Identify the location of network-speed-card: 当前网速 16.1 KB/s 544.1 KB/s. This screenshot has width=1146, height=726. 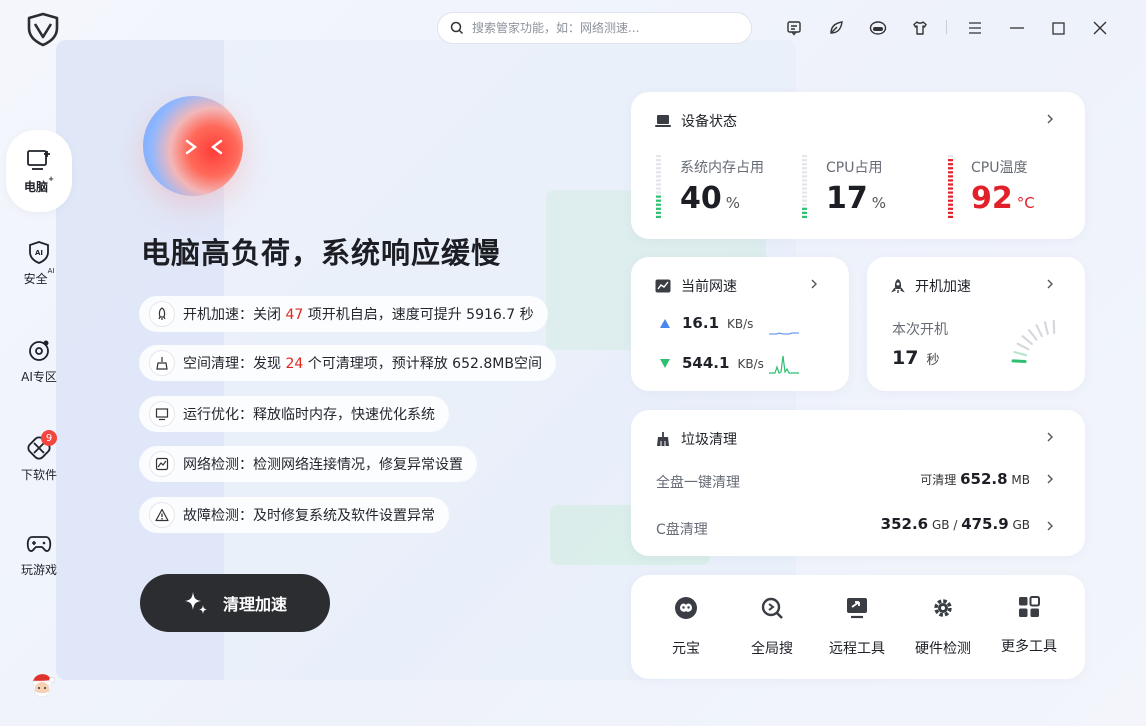
(740, 324).